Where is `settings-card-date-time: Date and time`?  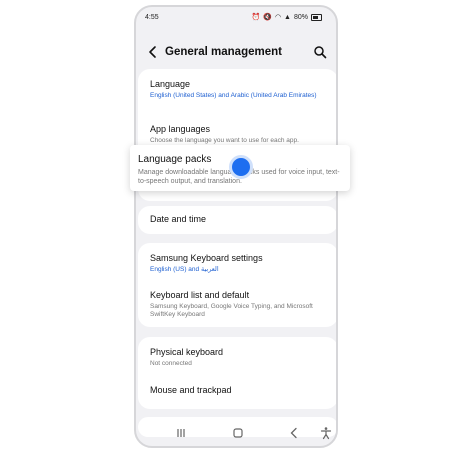
settings-card-date-time: Date and time is located at coordinates (237, 220).